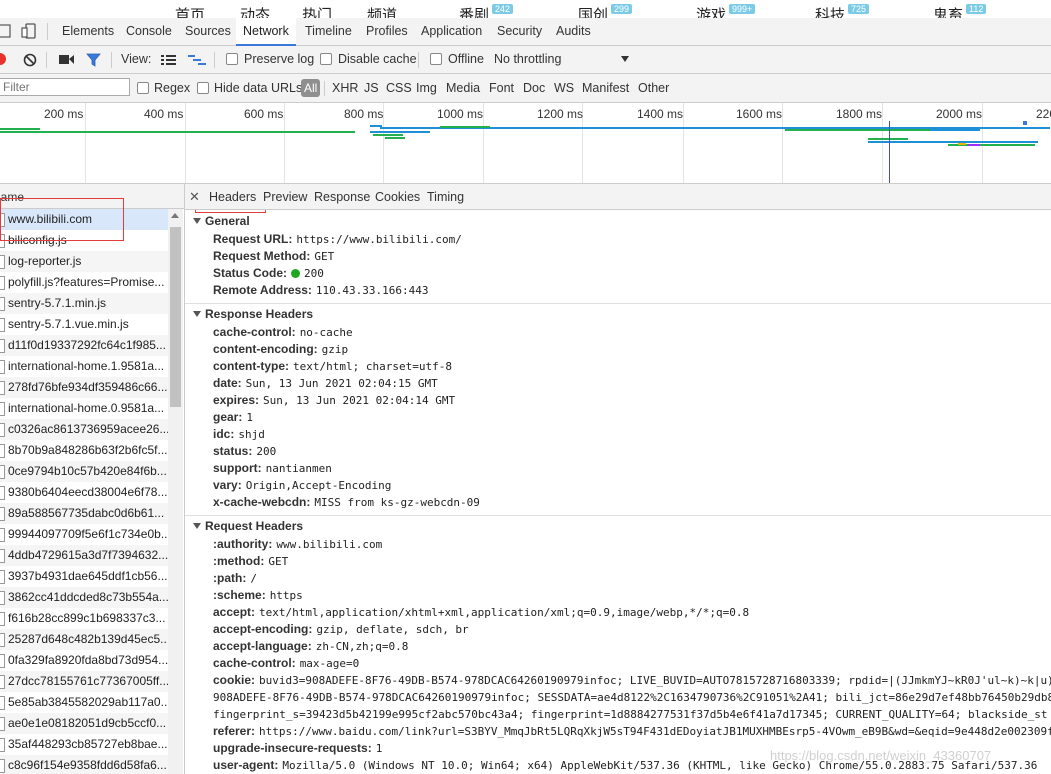 The image size is (1051, 774). What do you see at coordinates (67, 60) in the screenshot?
I see `video-camera-icon` at bounding box center [67, 60].